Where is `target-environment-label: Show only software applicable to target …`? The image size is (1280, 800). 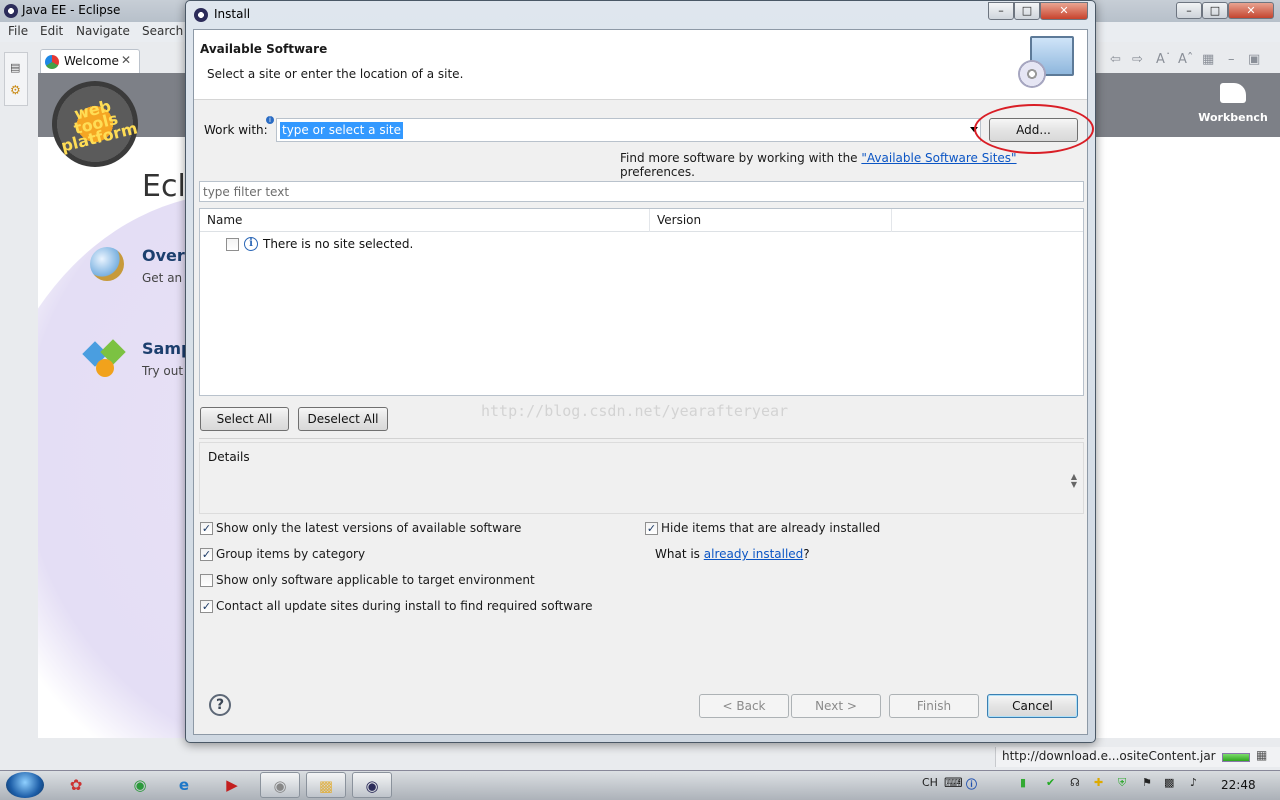
target-environment-label: Show only software applicable to target … is located at coordinates (375, 580).